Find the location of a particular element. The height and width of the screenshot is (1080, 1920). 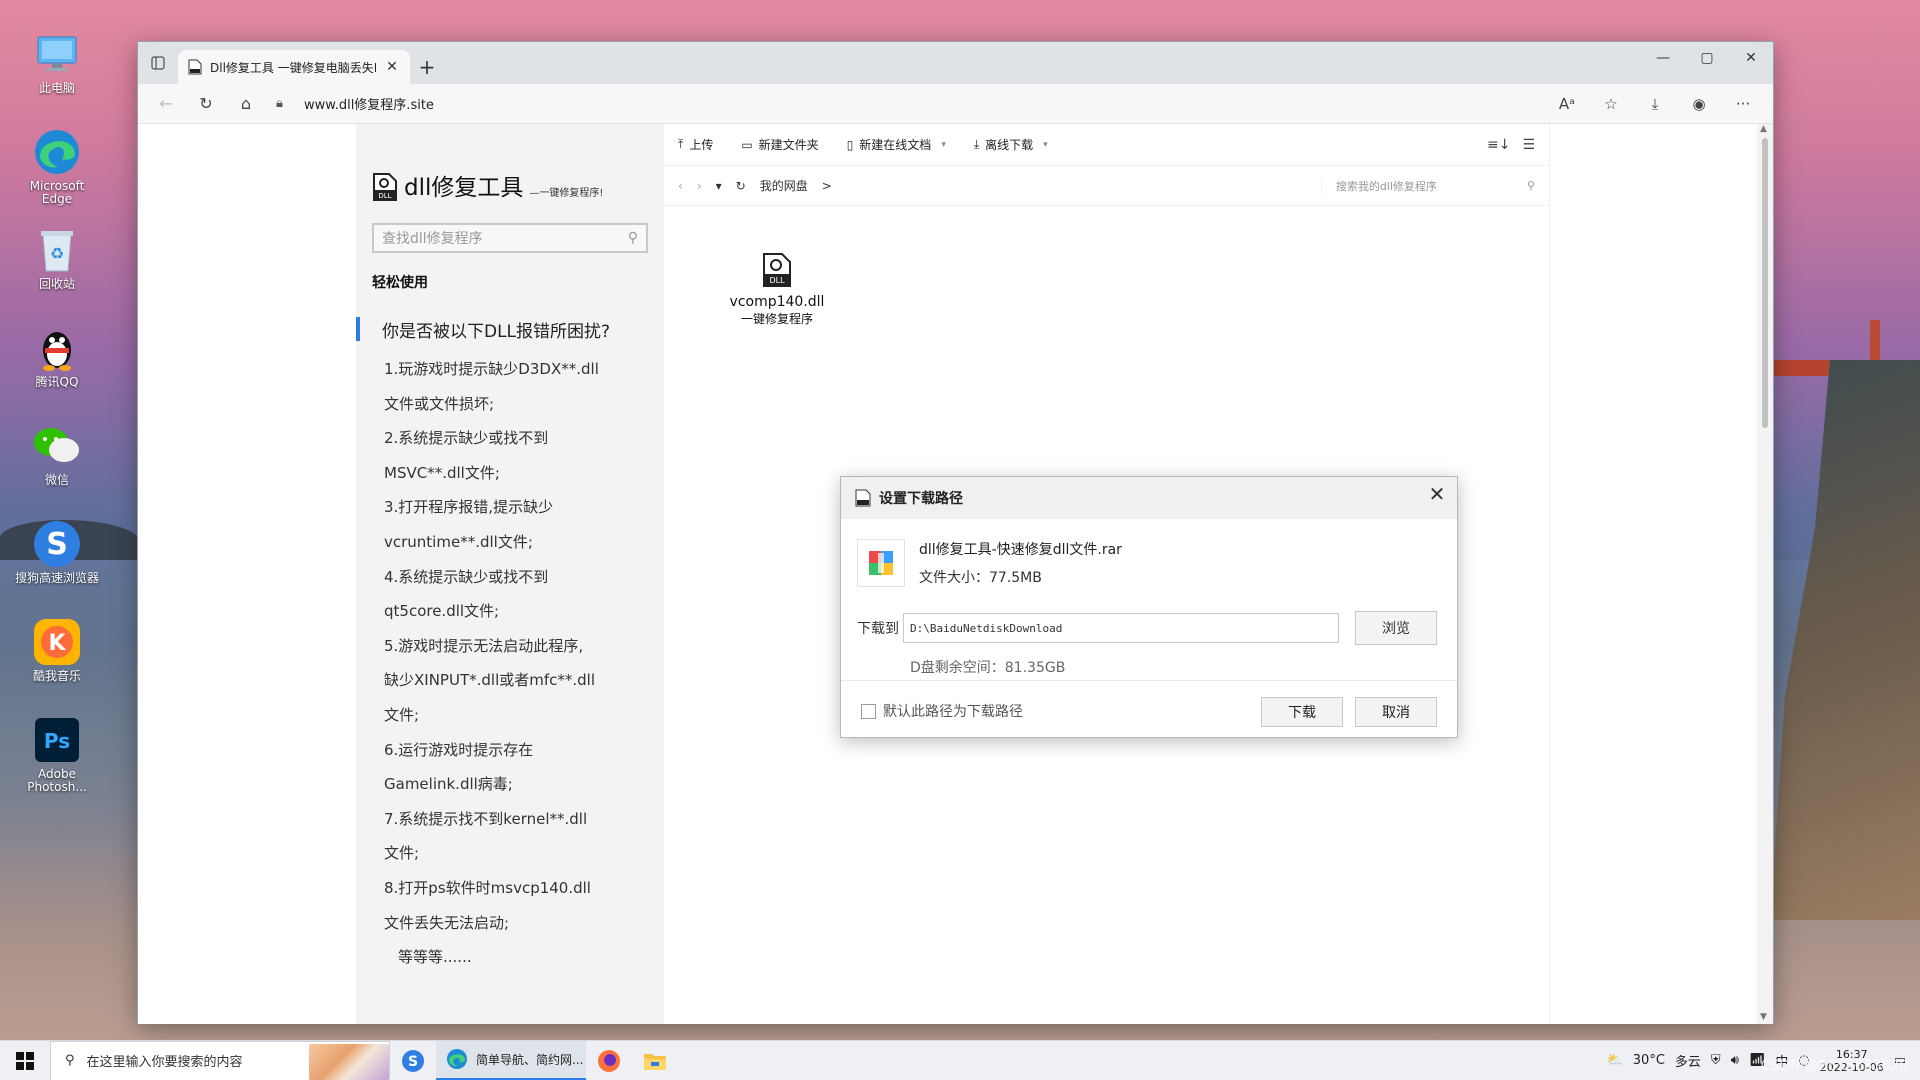

breadcrumb-my-drive: 我的网盘 is located at coordinates (784, 185).